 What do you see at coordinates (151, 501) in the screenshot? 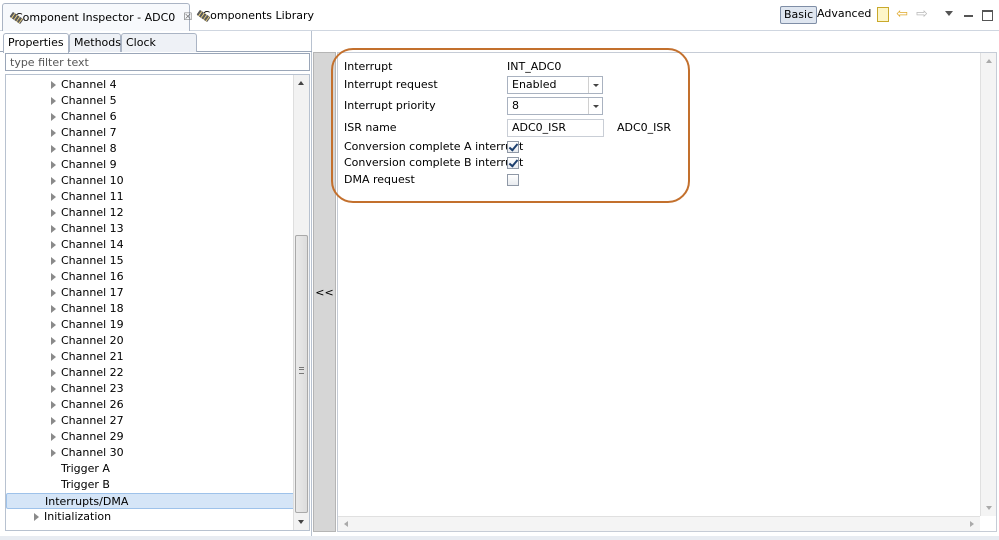
I see `tree-item: Interrupts/DMA` at bounding box center [151, 501].